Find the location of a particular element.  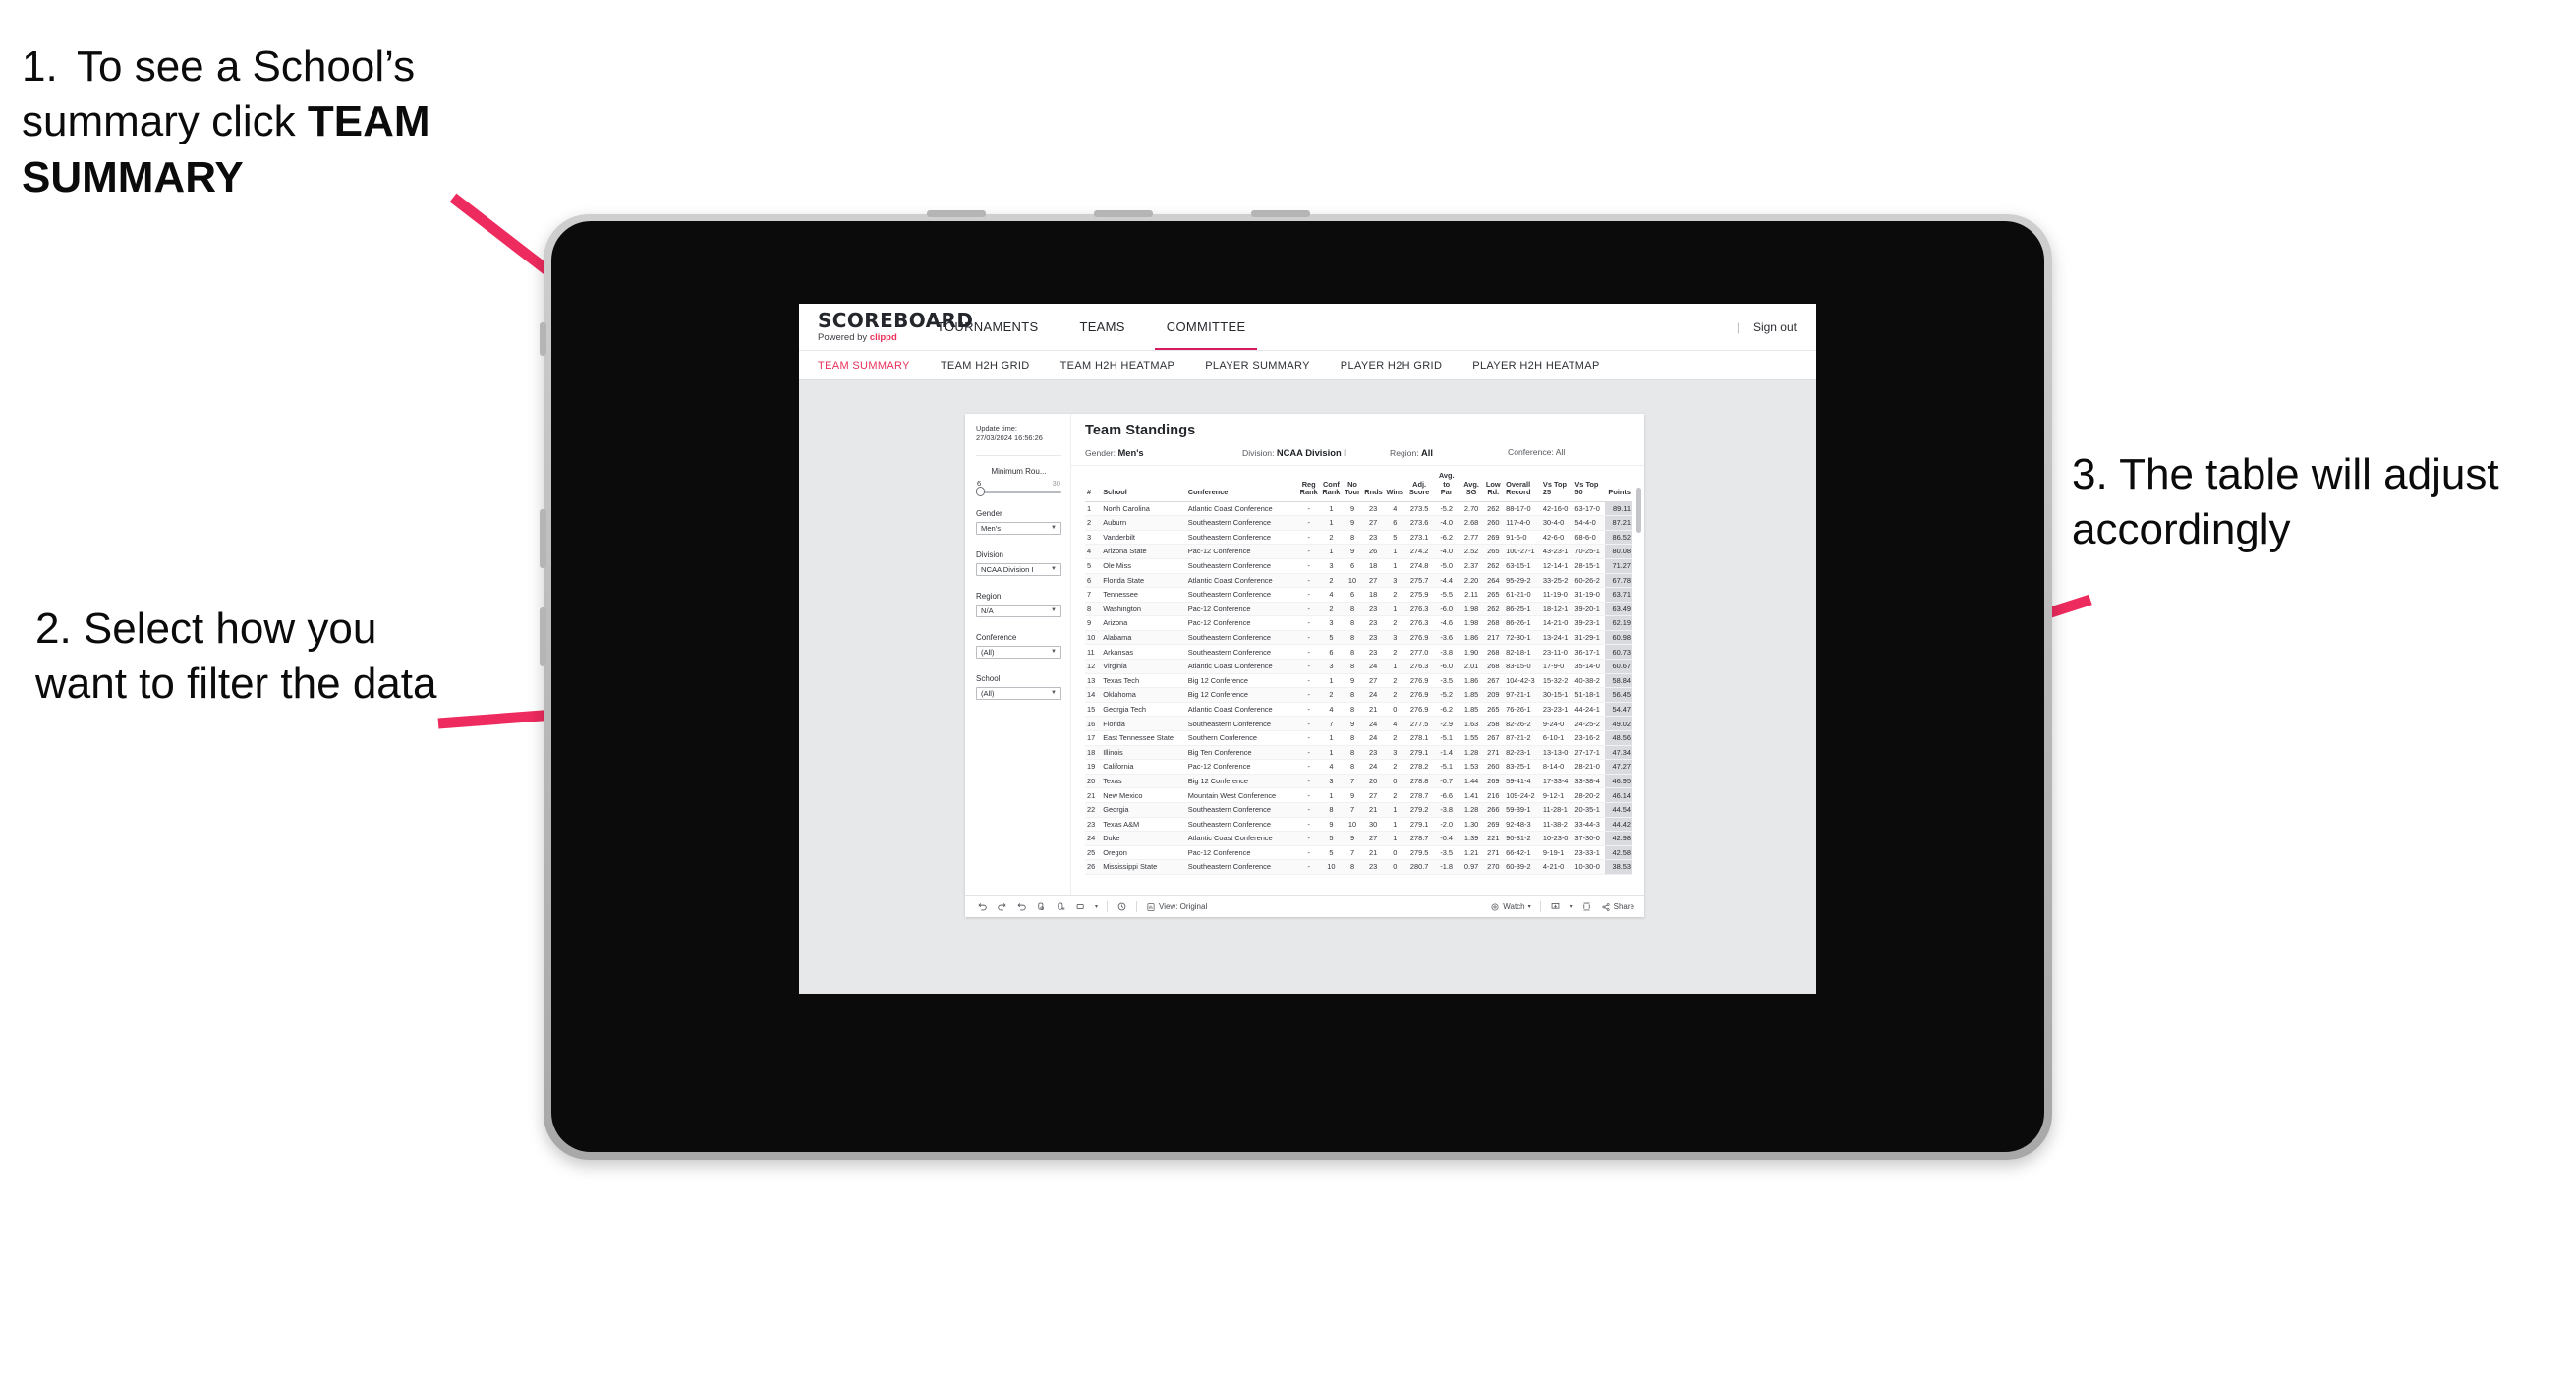

download-icon is located at coordinates (1556, 906).